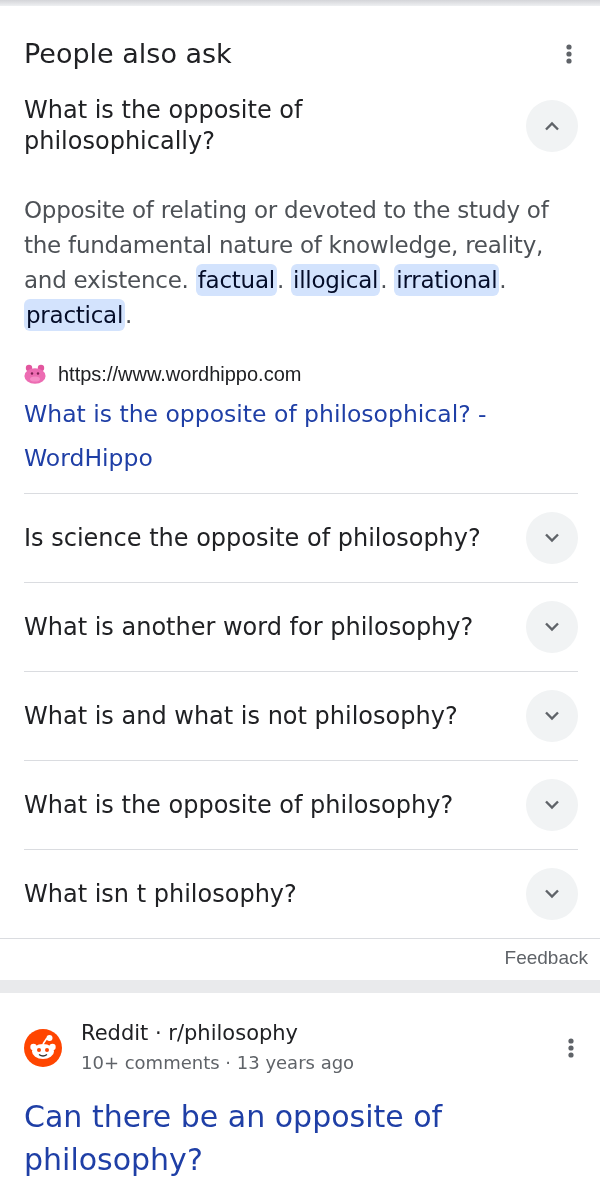 This screenshot has width=600, height=1184. Describe the element at coordinates (128, 54) in the screenshot. I see `section-heading: People also ask` at that location.